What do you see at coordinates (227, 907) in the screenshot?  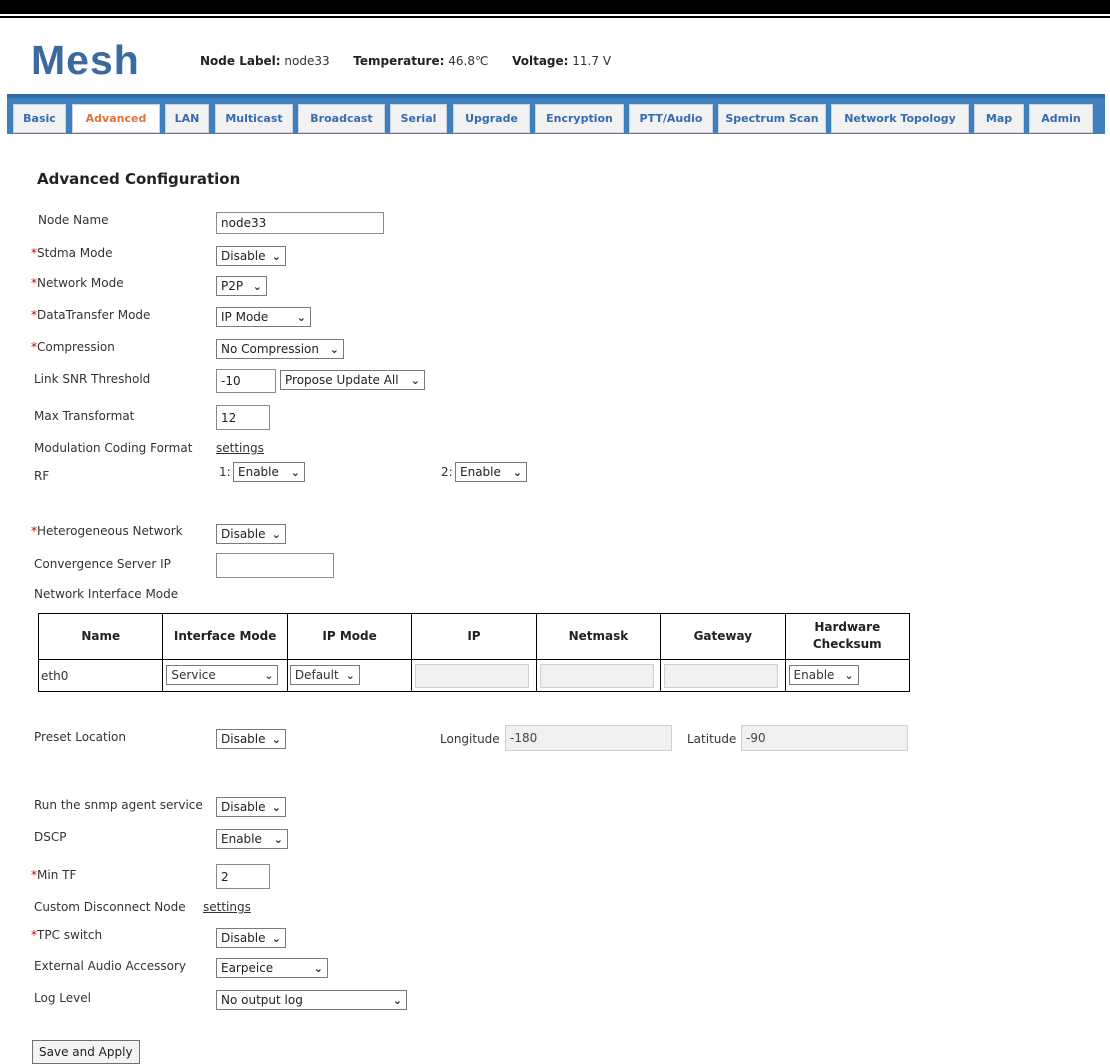 I see `custom-disconnect-settings-link: settings` at bounding box center [227, 907].